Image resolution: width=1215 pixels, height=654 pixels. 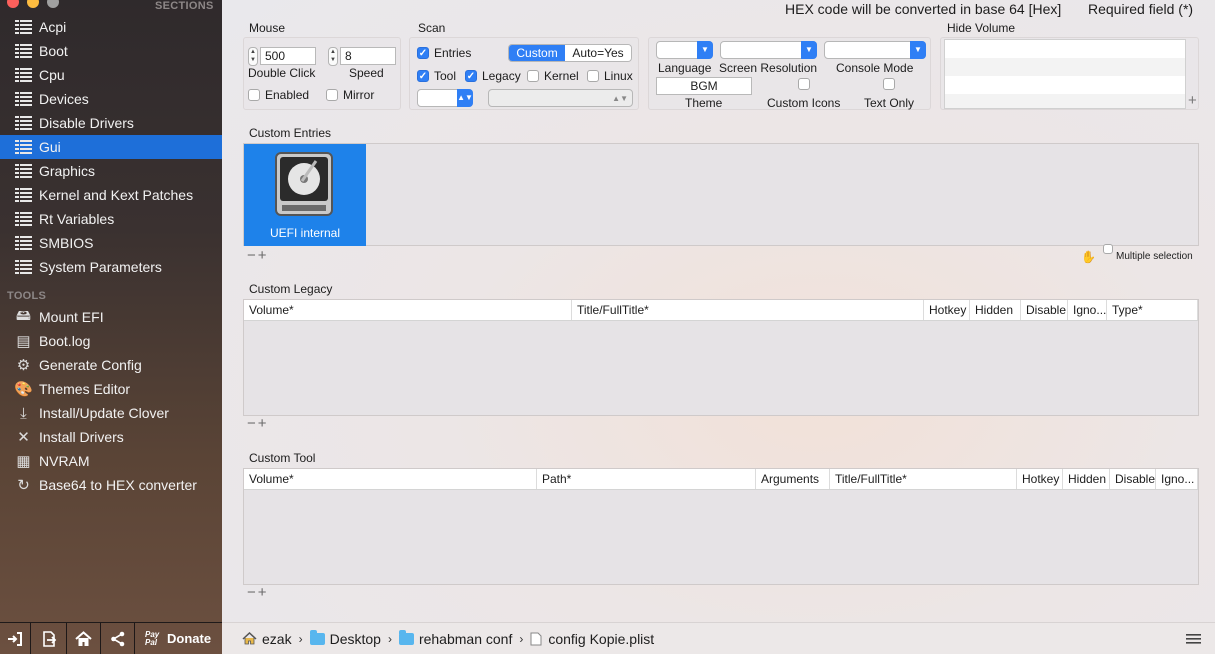 What do you see at coordinates (684, 50) in the screenshot?
I see `language-popup: ▼` at bounding box center [684, 50].